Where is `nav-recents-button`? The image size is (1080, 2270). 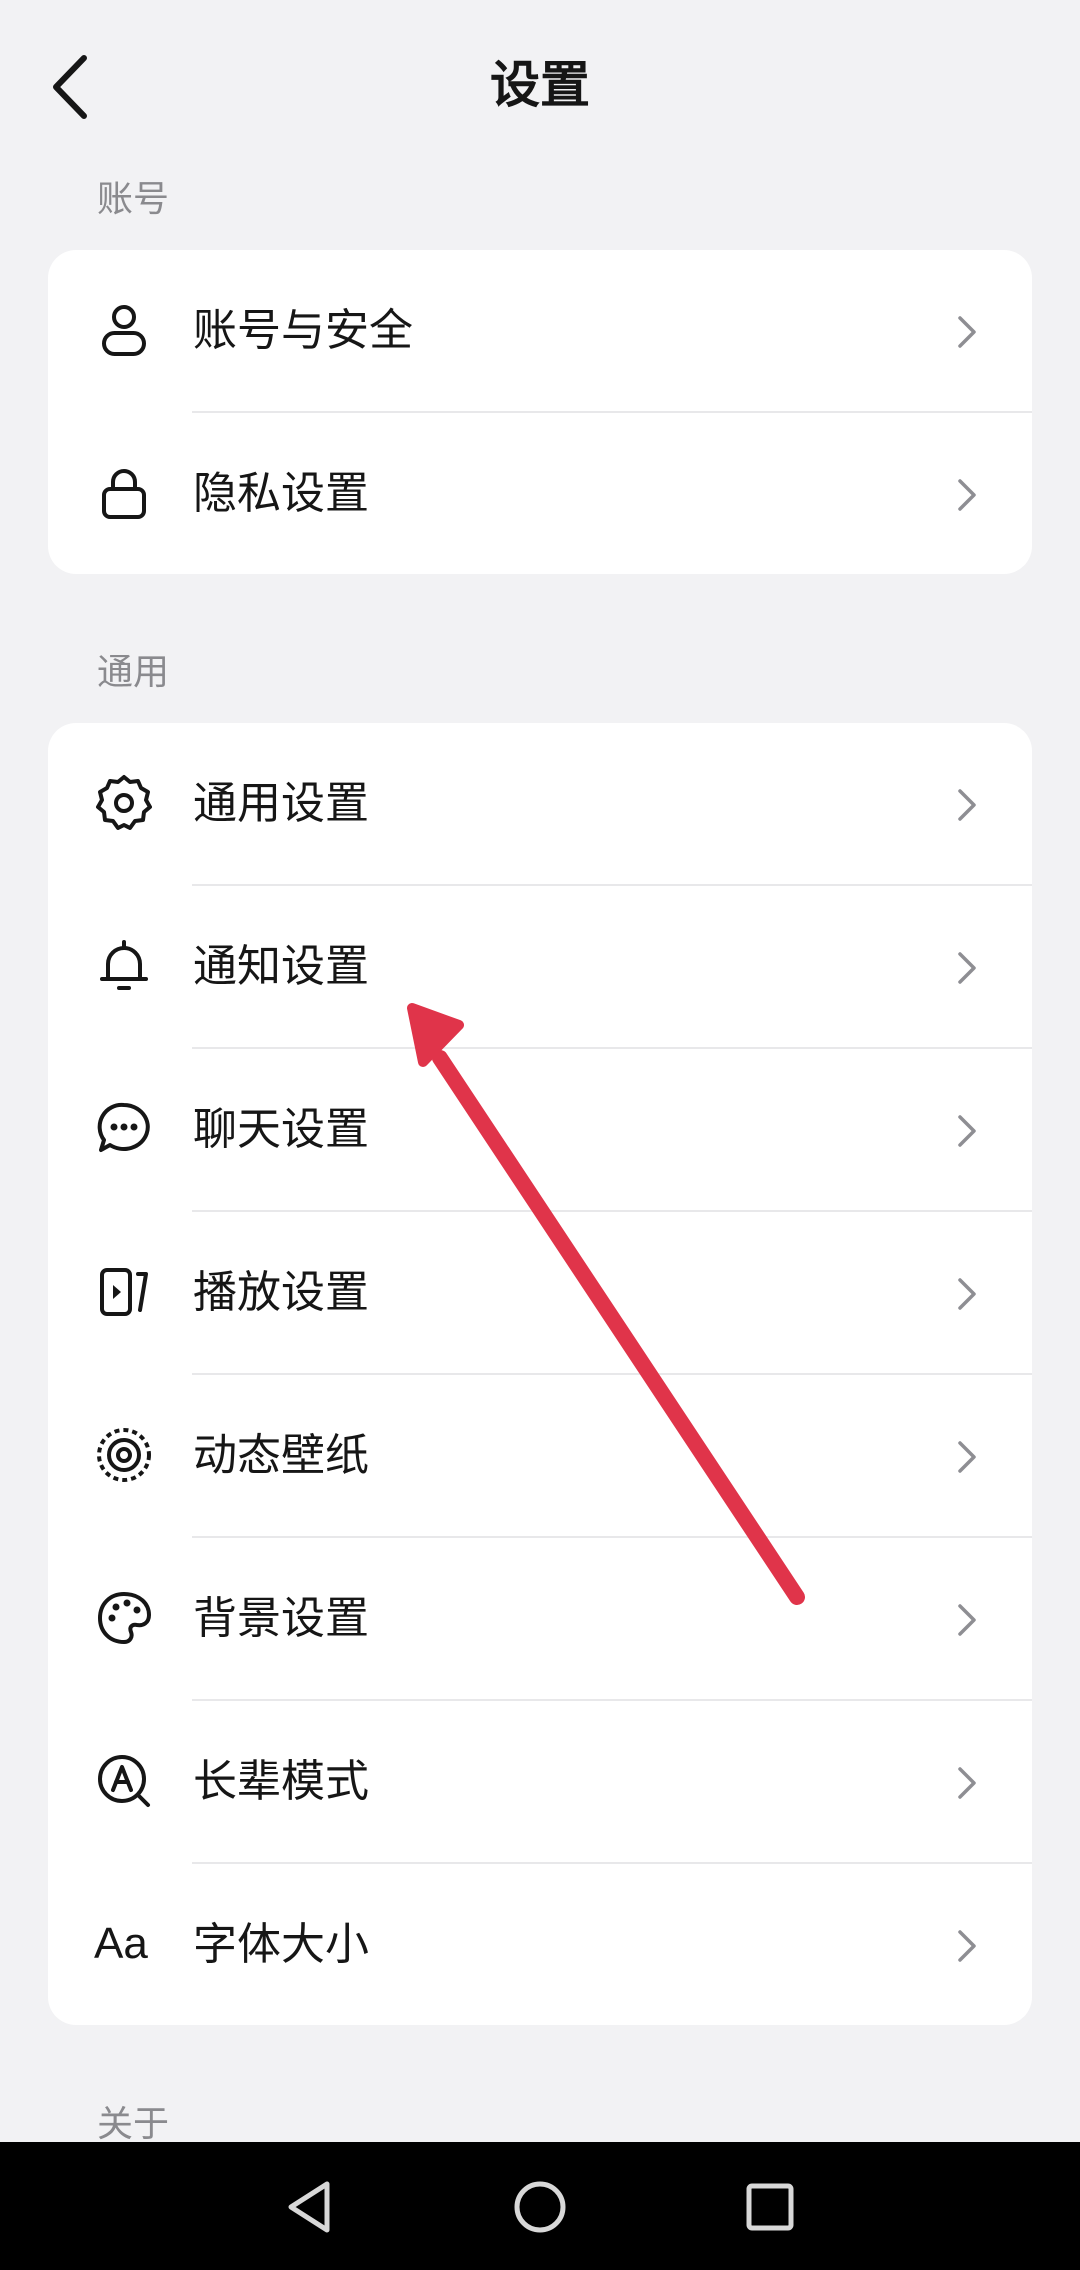 nav-recents-button is located at coordinates (770, 2207).